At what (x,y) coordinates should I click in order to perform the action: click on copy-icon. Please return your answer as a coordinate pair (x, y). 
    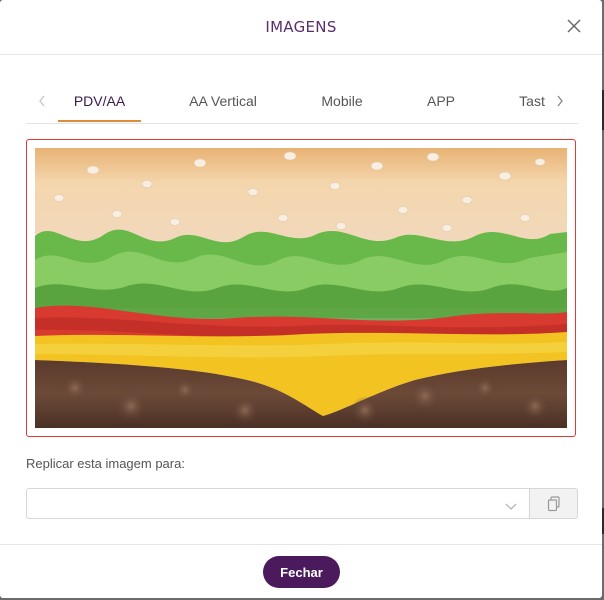
    Looking at the image, I should click on (553, 504).